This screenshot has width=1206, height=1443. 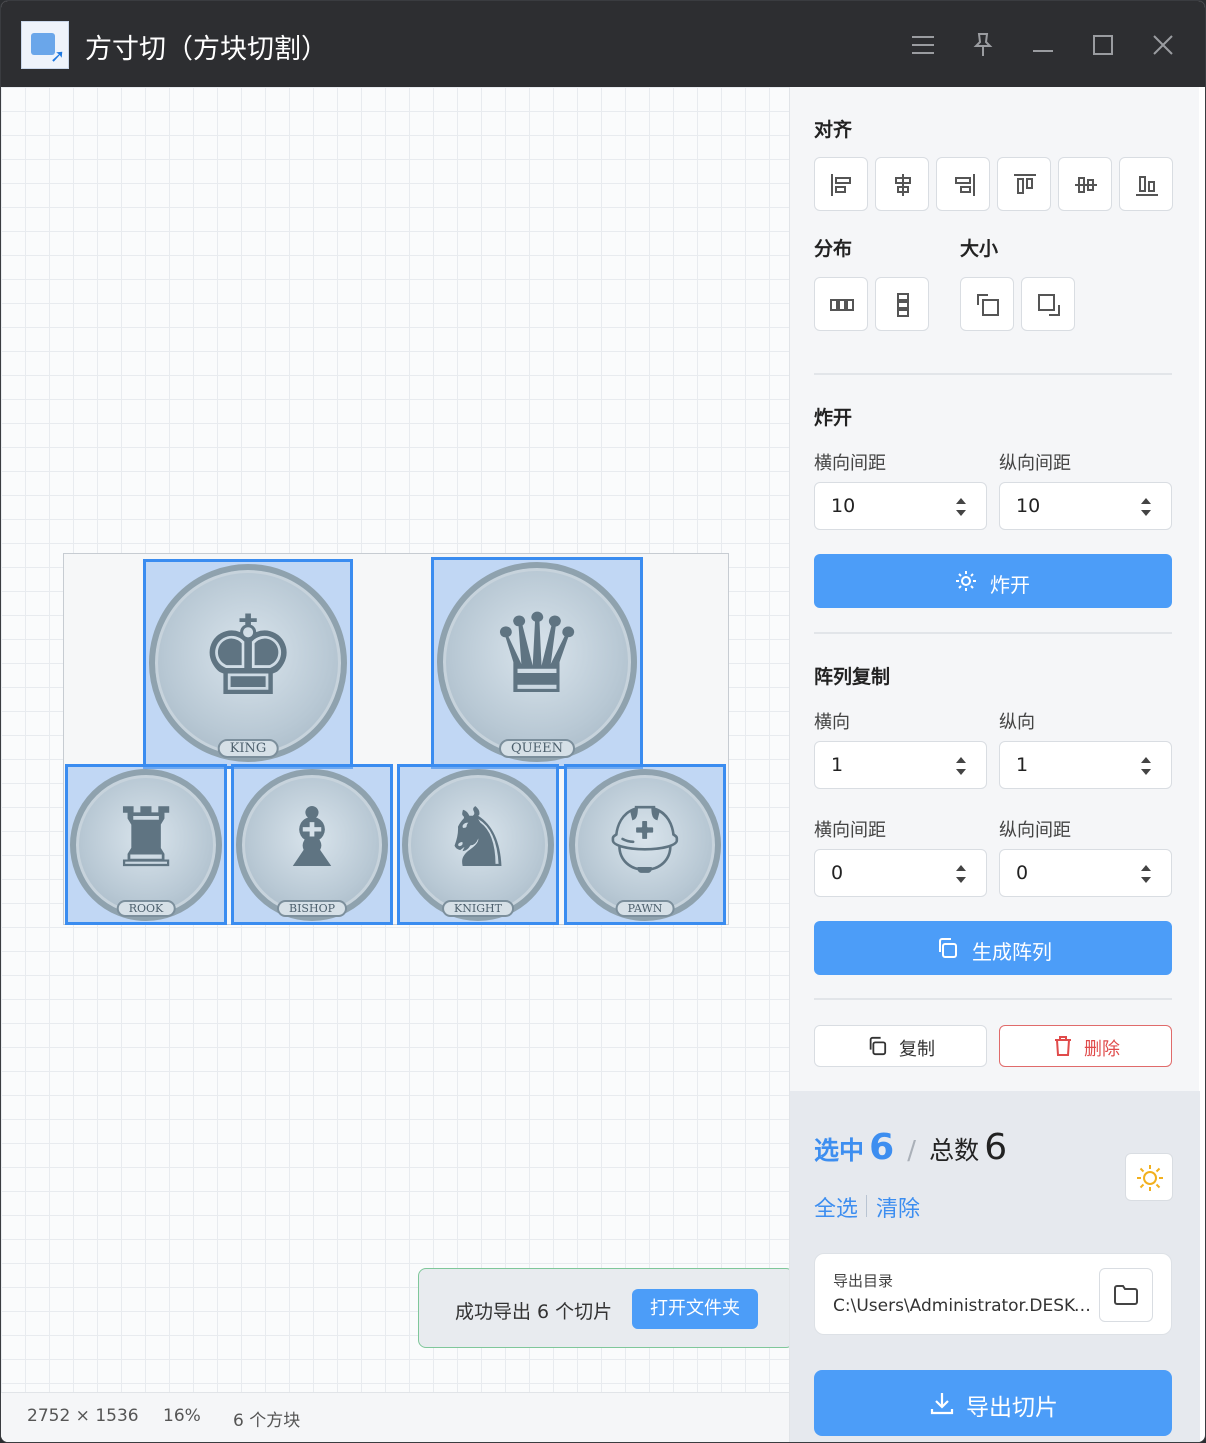 I want to click on slice-queen: ♛ QUEEN, so click(x=537, y=663).